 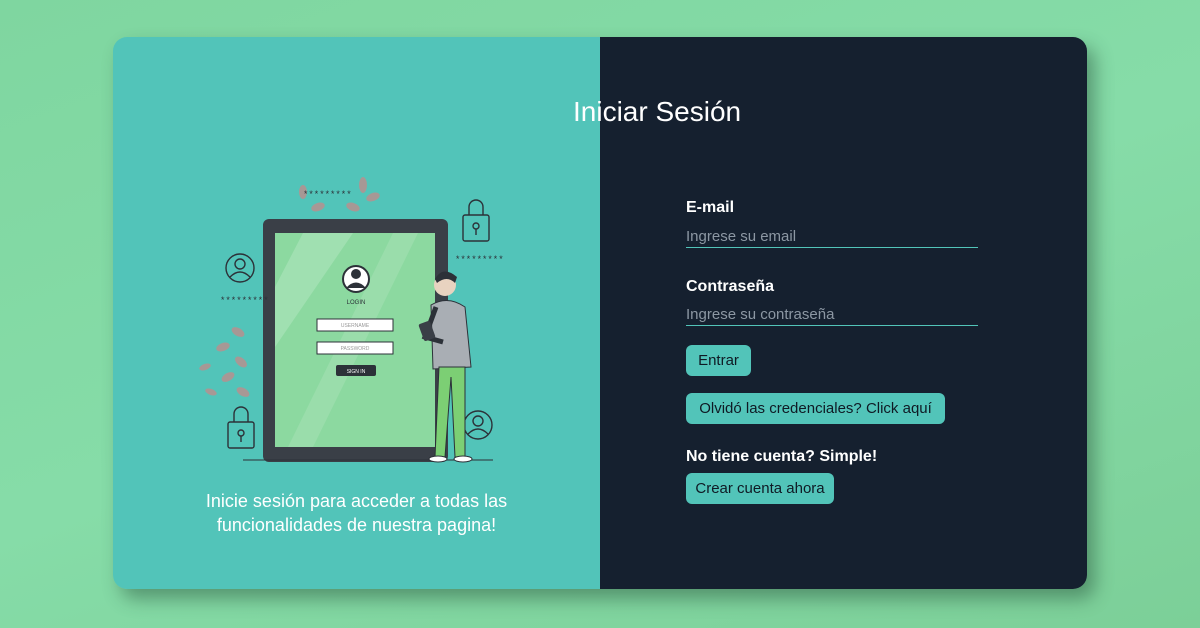 What do you see at coordinates (730, 286) in the screenshot?
I see `password-label: Contraseña` at bounding box center [730, 286].